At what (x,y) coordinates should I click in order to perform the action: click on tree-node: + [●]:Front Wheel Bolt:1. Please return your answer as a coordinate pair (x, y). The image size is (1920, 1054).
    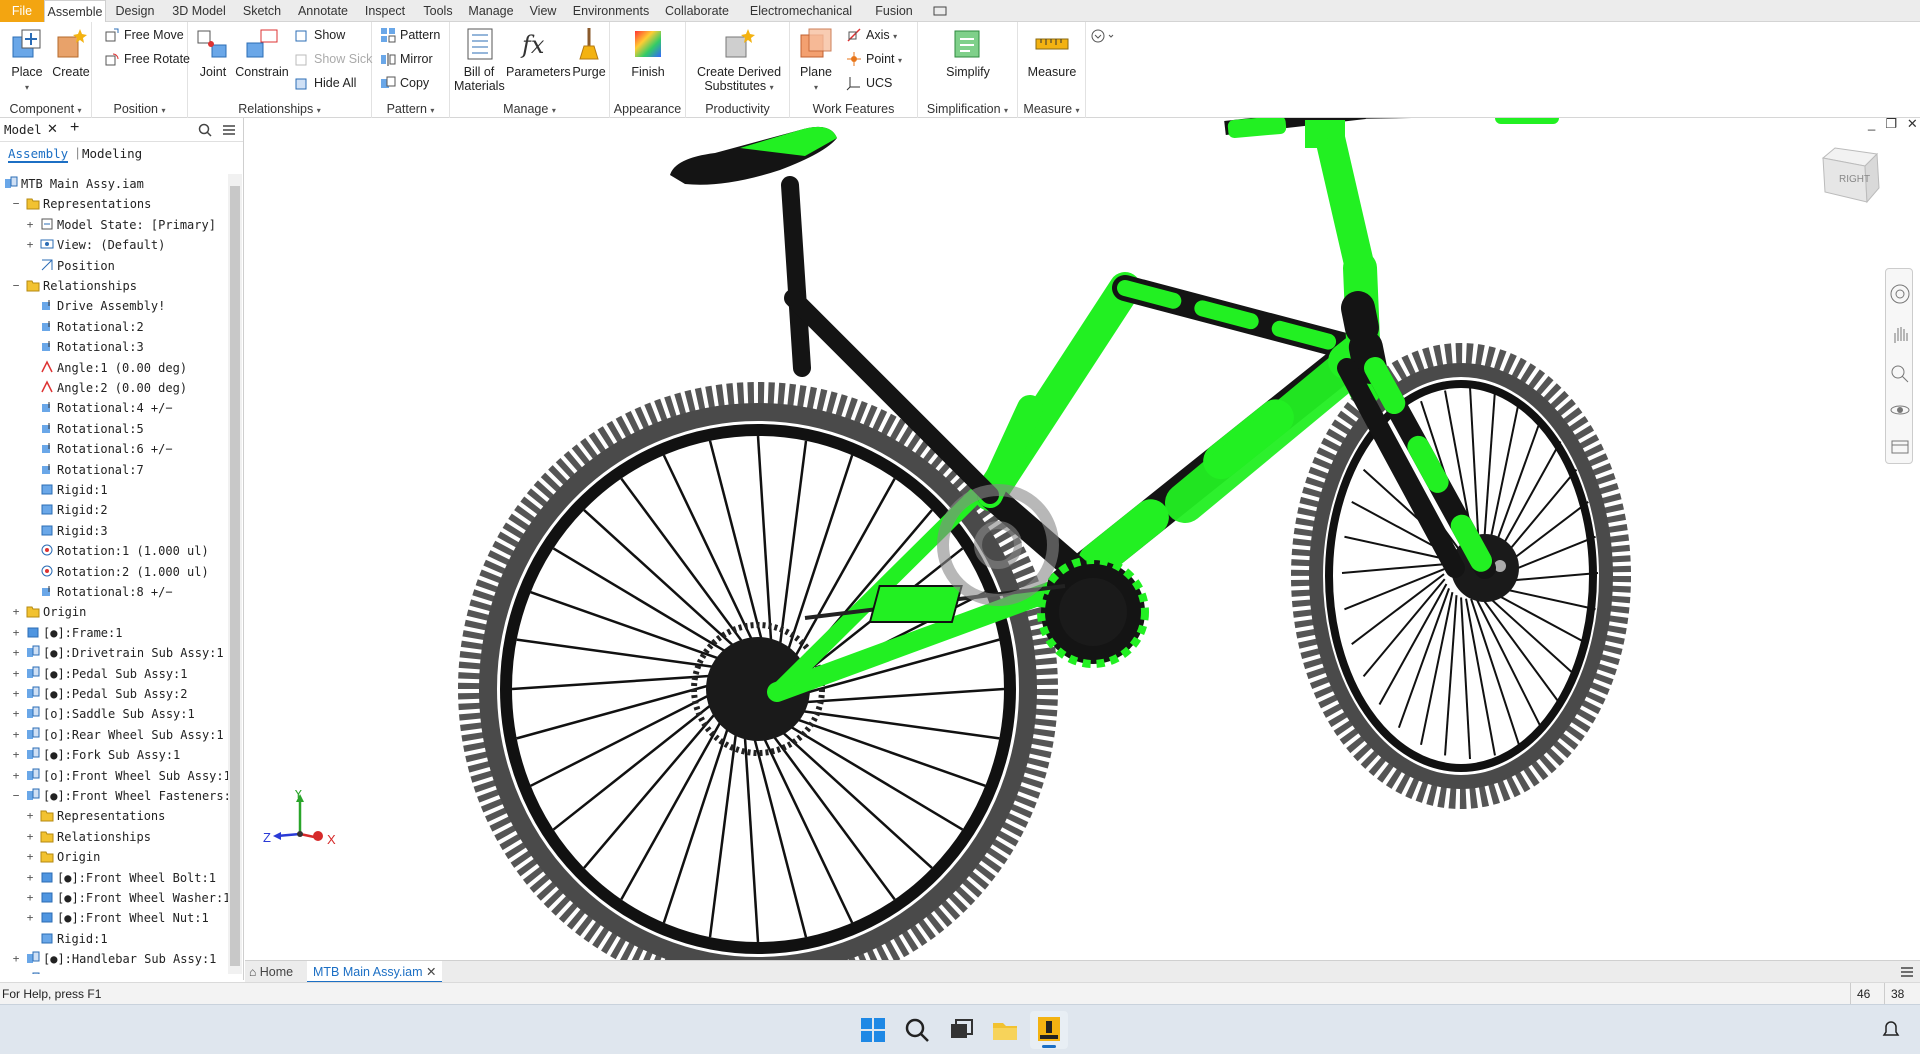
    Looking at the image, I should click on (121, 878).